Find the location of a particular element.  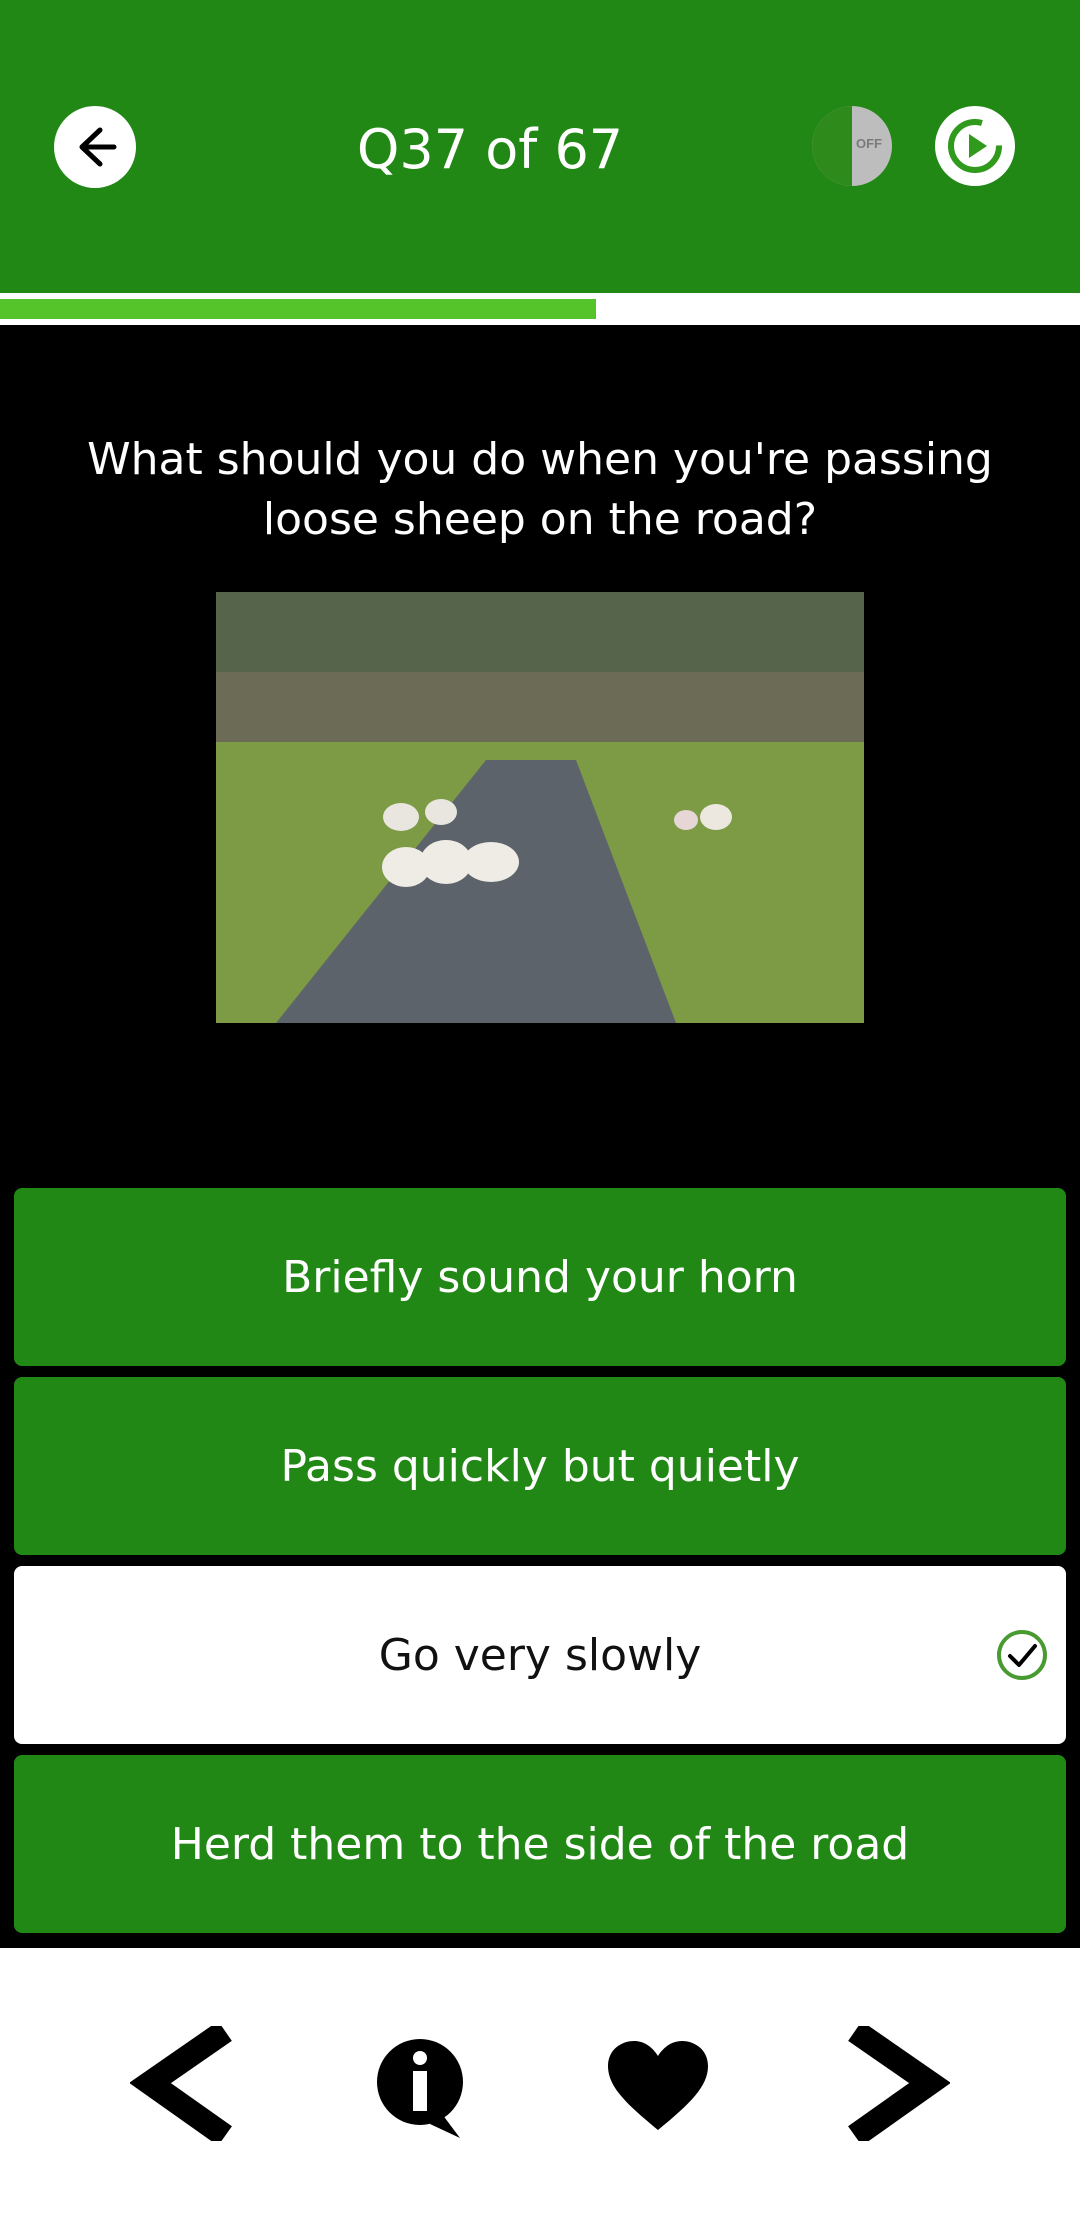

heart-icon is located at coordinates (658, 2086).